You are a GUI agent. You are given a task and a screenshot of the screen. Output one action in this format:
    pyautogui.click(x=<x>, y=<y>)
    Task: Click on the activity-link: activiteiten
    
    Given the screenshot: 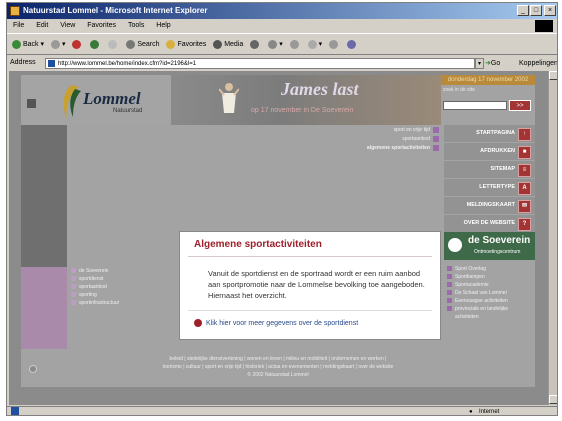 What is the action you would take?
    pyautogui.click(x=477, y=317)
    